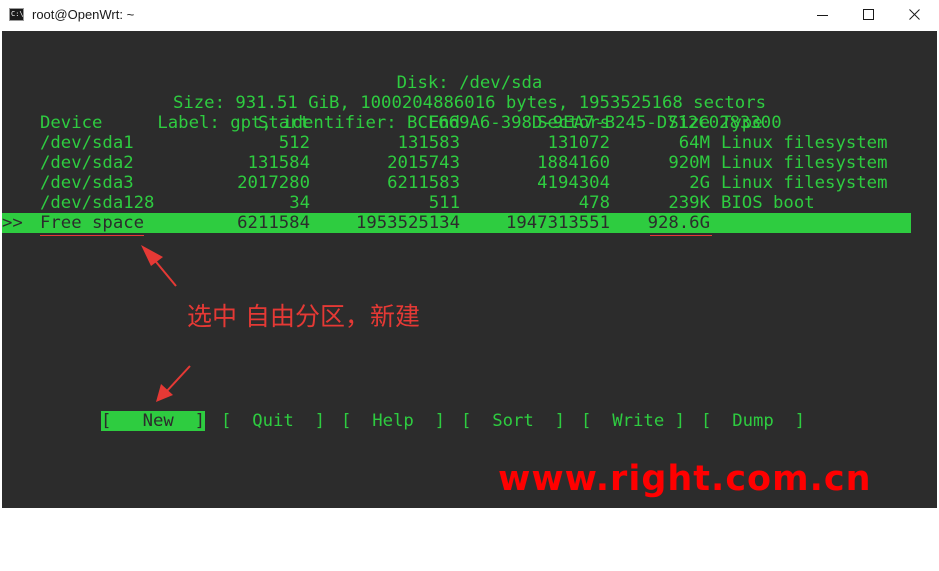  Describe the element at coordinates (685, 479) in the screenshot. I see `watermark: www.right.com.cn` at that location.